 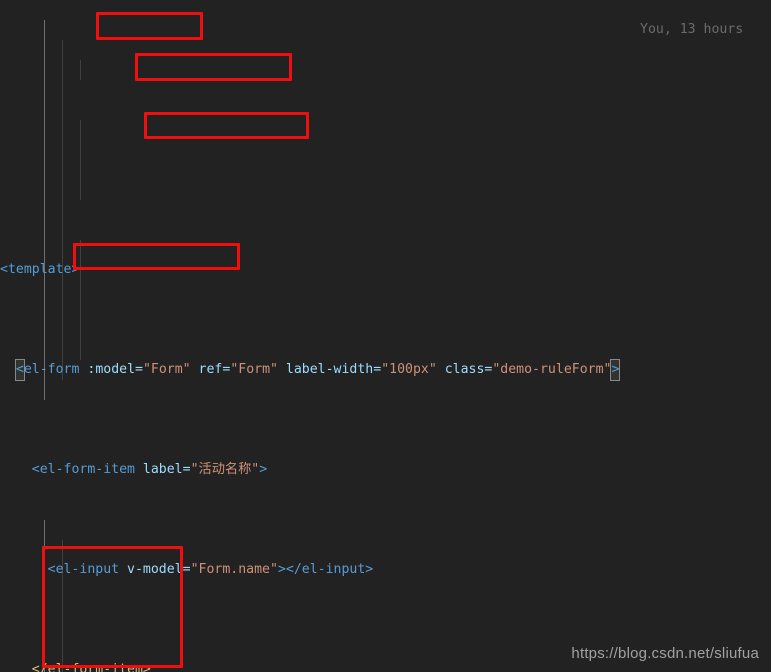 I want to click on bracket-match-highlight: <, so click(x=19, y=370).